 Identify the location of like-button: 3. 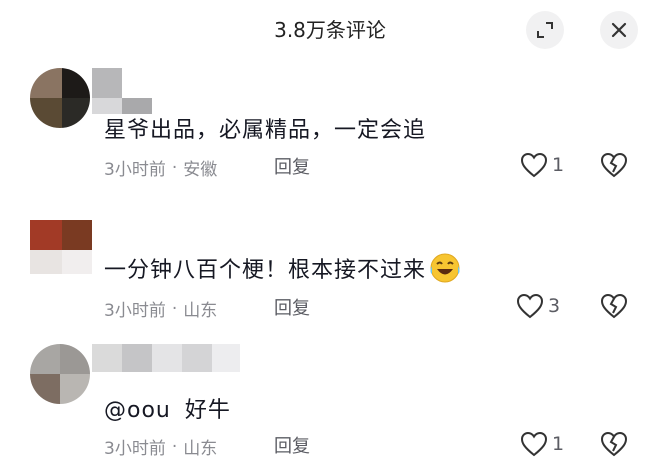
(538, 306).